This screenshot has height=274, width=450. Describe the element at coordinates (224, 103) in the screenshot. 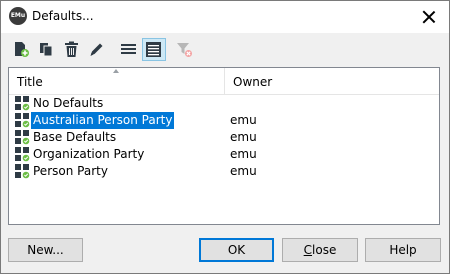

I see `list-item: No Defaults` at that location.